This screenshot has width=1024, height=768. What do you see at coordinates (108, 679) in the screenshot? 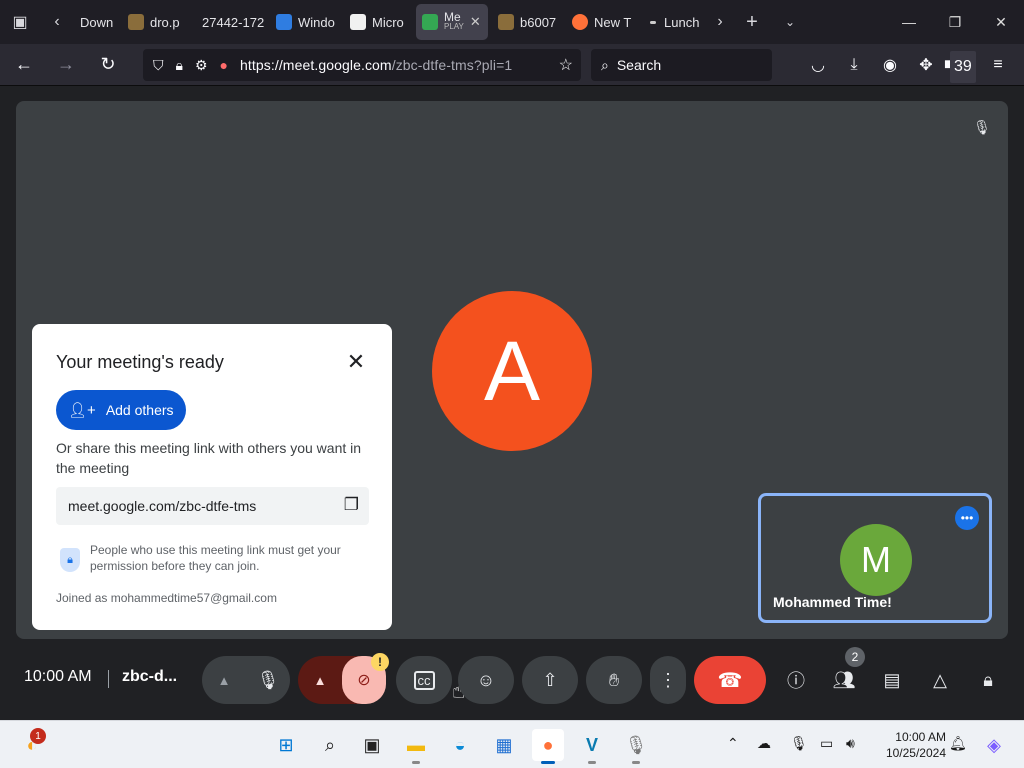
I see `divider` at bounding box center [108, 679].